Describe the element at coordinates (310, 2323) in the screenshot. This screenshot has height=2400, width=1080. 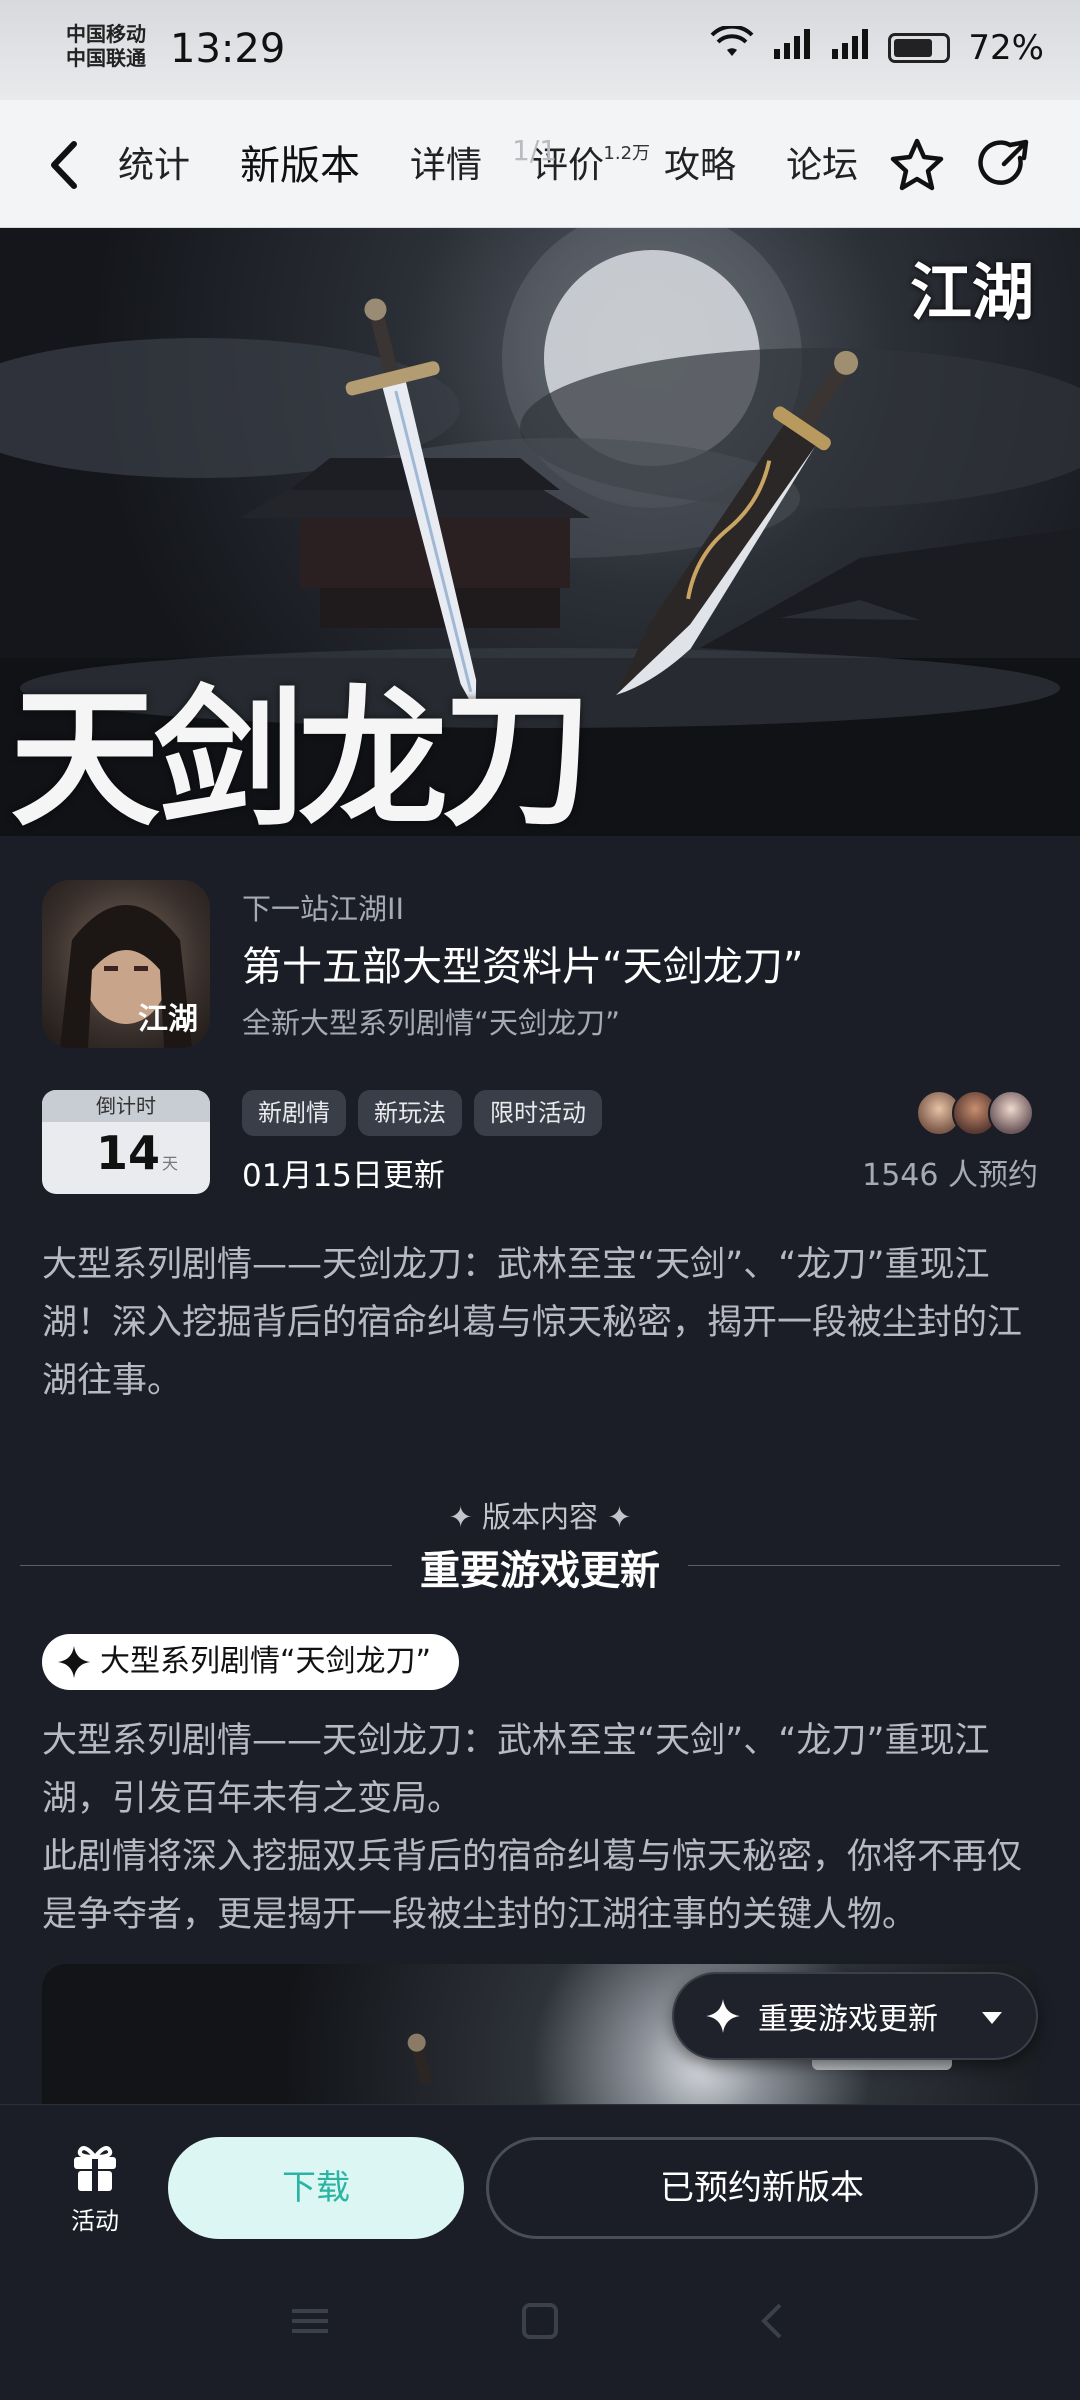
I see `menu-icon` at that location.